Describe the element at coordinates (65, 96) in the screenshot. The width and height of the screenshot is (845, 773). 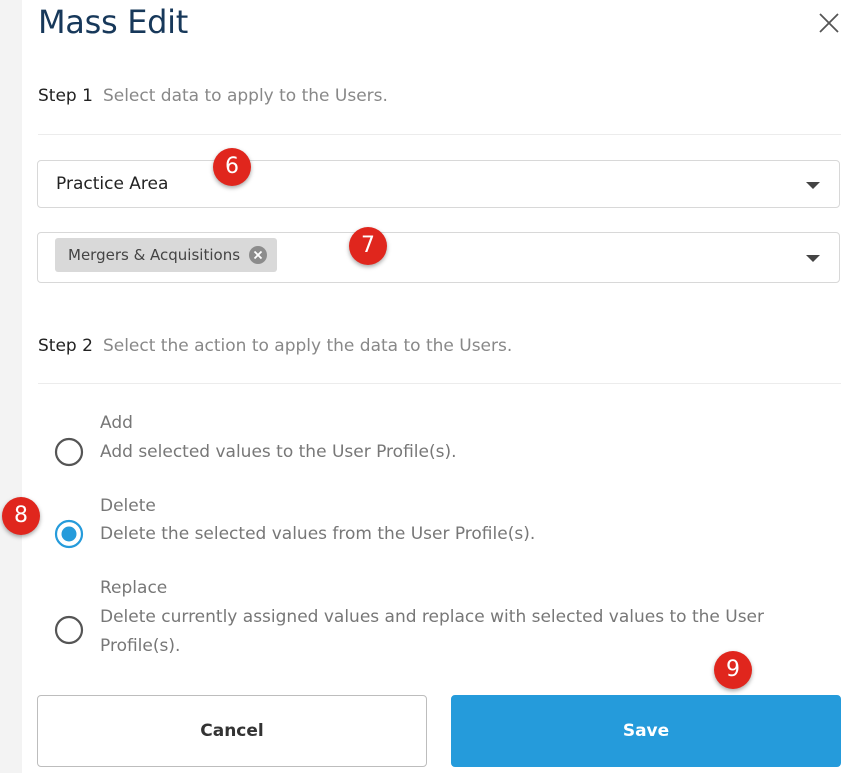
I see `step-1-number: Step 1` at that location.